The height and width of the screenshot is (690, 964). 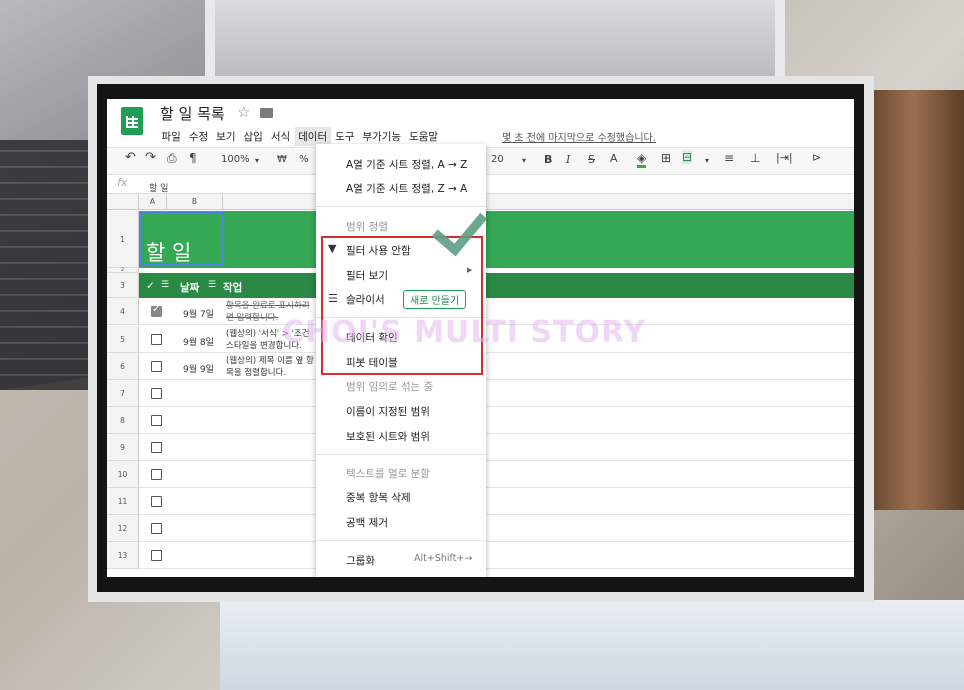 I want to click on row-header: 10, so click(x=123, y=474).